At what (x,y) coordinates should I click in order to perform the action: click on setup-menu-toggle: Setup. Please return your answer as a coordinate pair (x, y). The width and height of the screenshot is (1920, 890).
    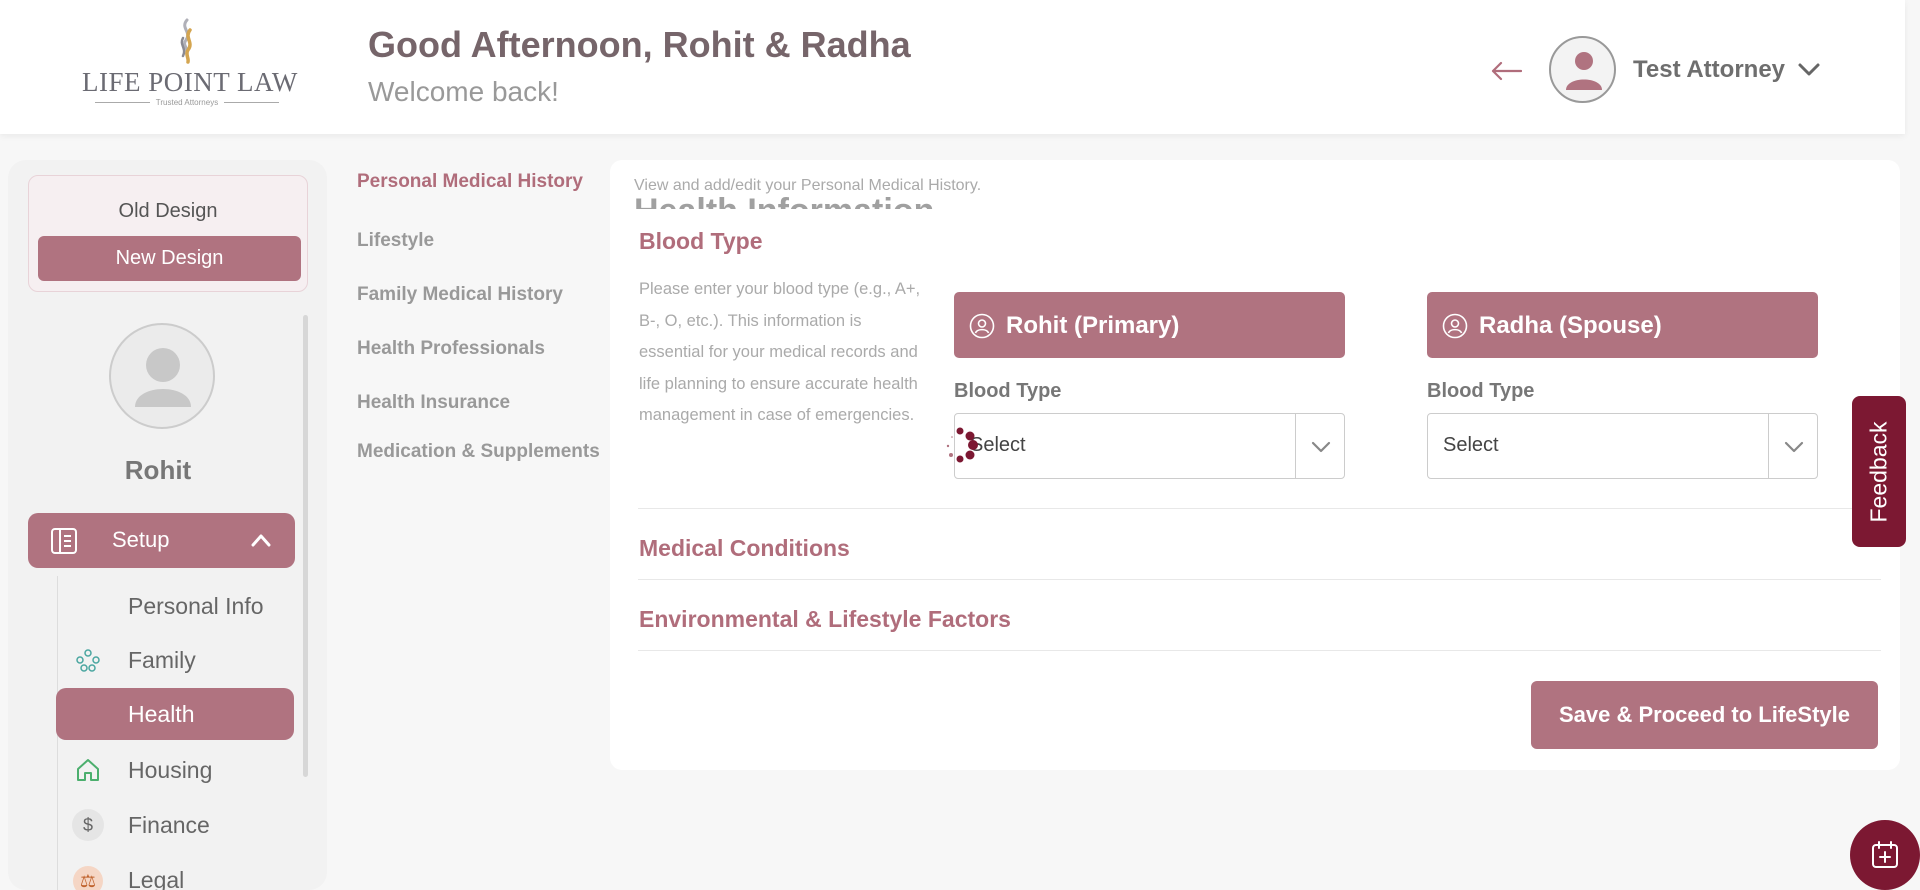
    Looking at the image, I should click on (161, 540).